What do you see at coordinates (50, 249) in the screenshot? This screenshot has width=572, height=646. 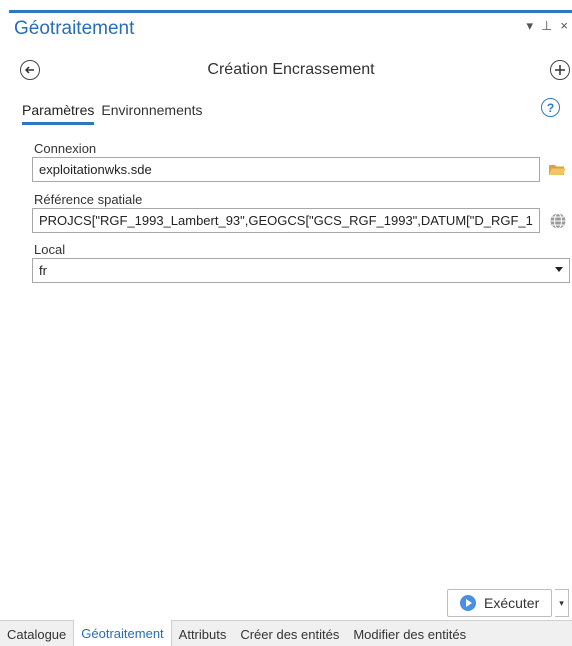 I see `local-label: Local` at bounding box center [50, 249].